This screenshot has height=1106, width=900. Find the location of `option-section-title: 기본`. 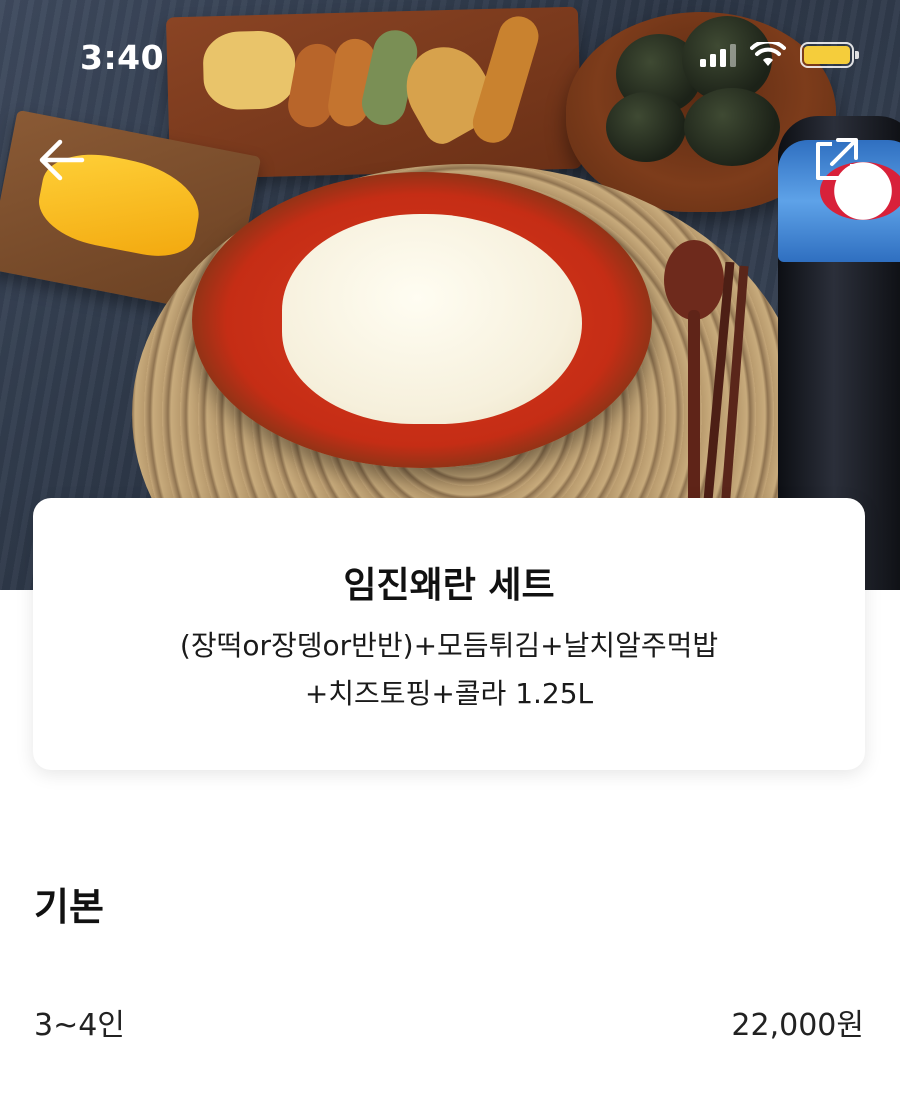

option-section-title: 기본 is located at coordinates (69, 907).